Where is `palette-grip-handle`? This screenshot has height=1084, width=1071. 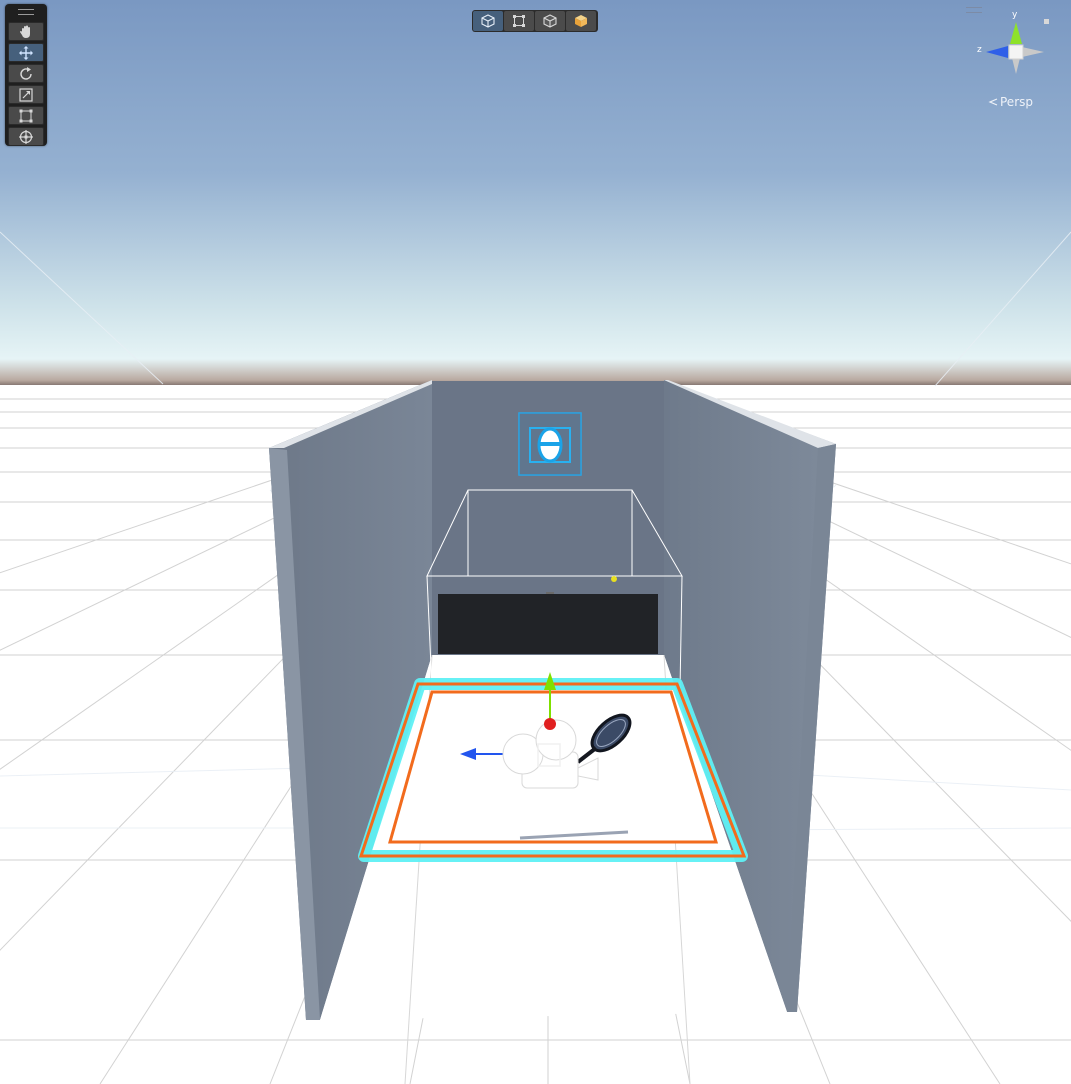
palette-grip-handle is located at coordinates (26, 12).